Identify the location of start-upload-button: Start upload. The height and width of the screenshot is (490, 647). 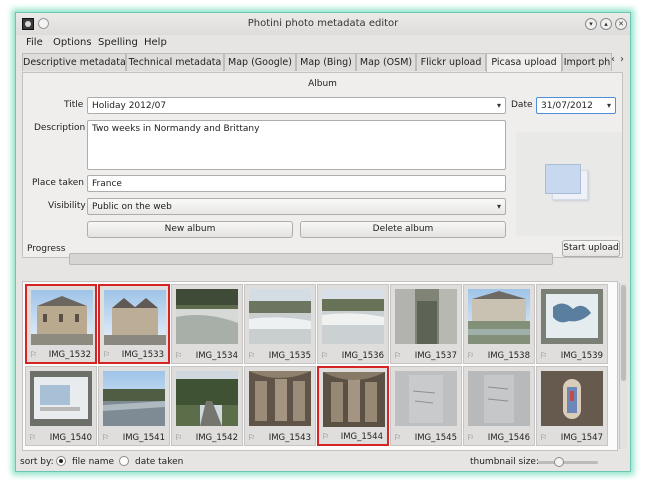
(591, 248).